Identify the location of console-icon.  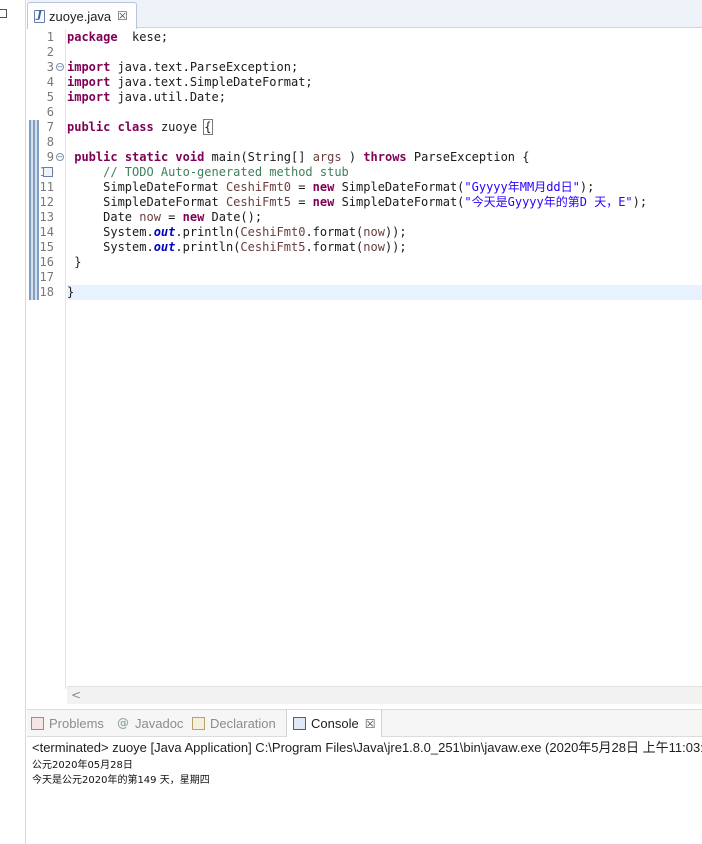
(299, 723).